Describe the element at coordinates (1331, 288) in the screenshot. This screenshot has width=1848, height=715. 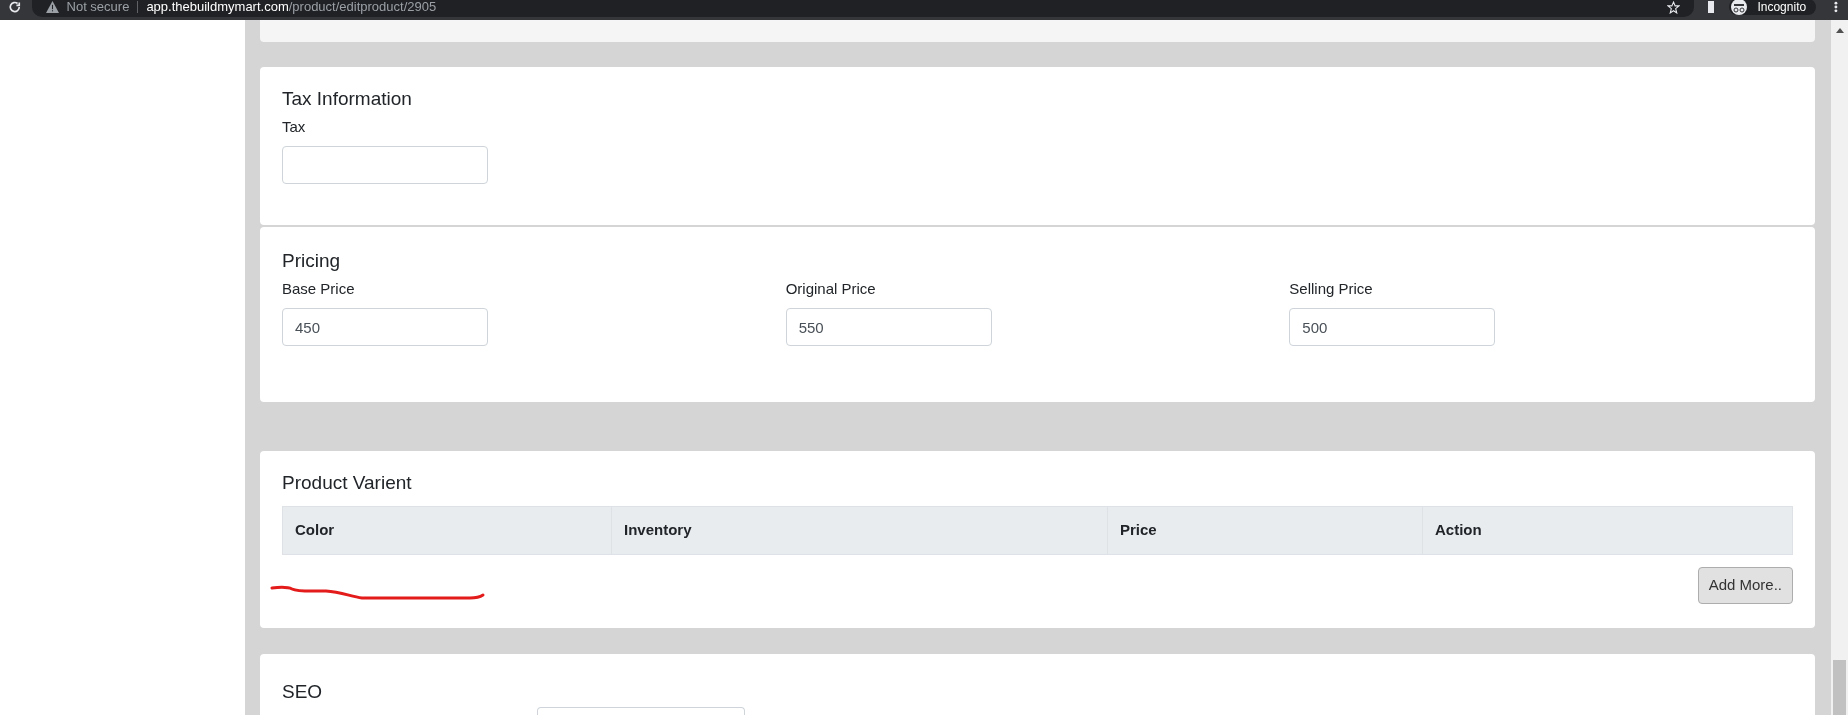
I see `field-label: Selling Price` at that location.